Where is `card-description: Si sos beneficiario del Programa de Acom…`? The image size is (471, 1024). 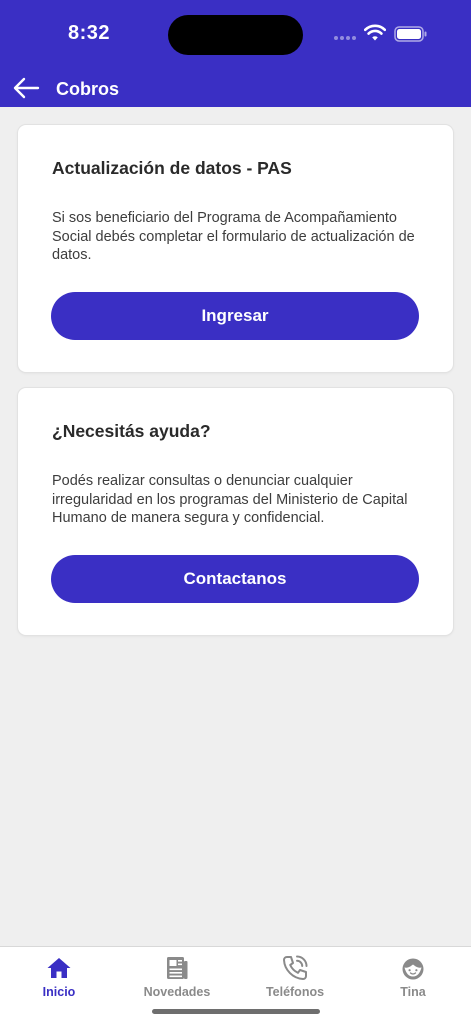
card-description: Si sos beneficiario del Programa de Acom… is located at coordinates (233, 236).